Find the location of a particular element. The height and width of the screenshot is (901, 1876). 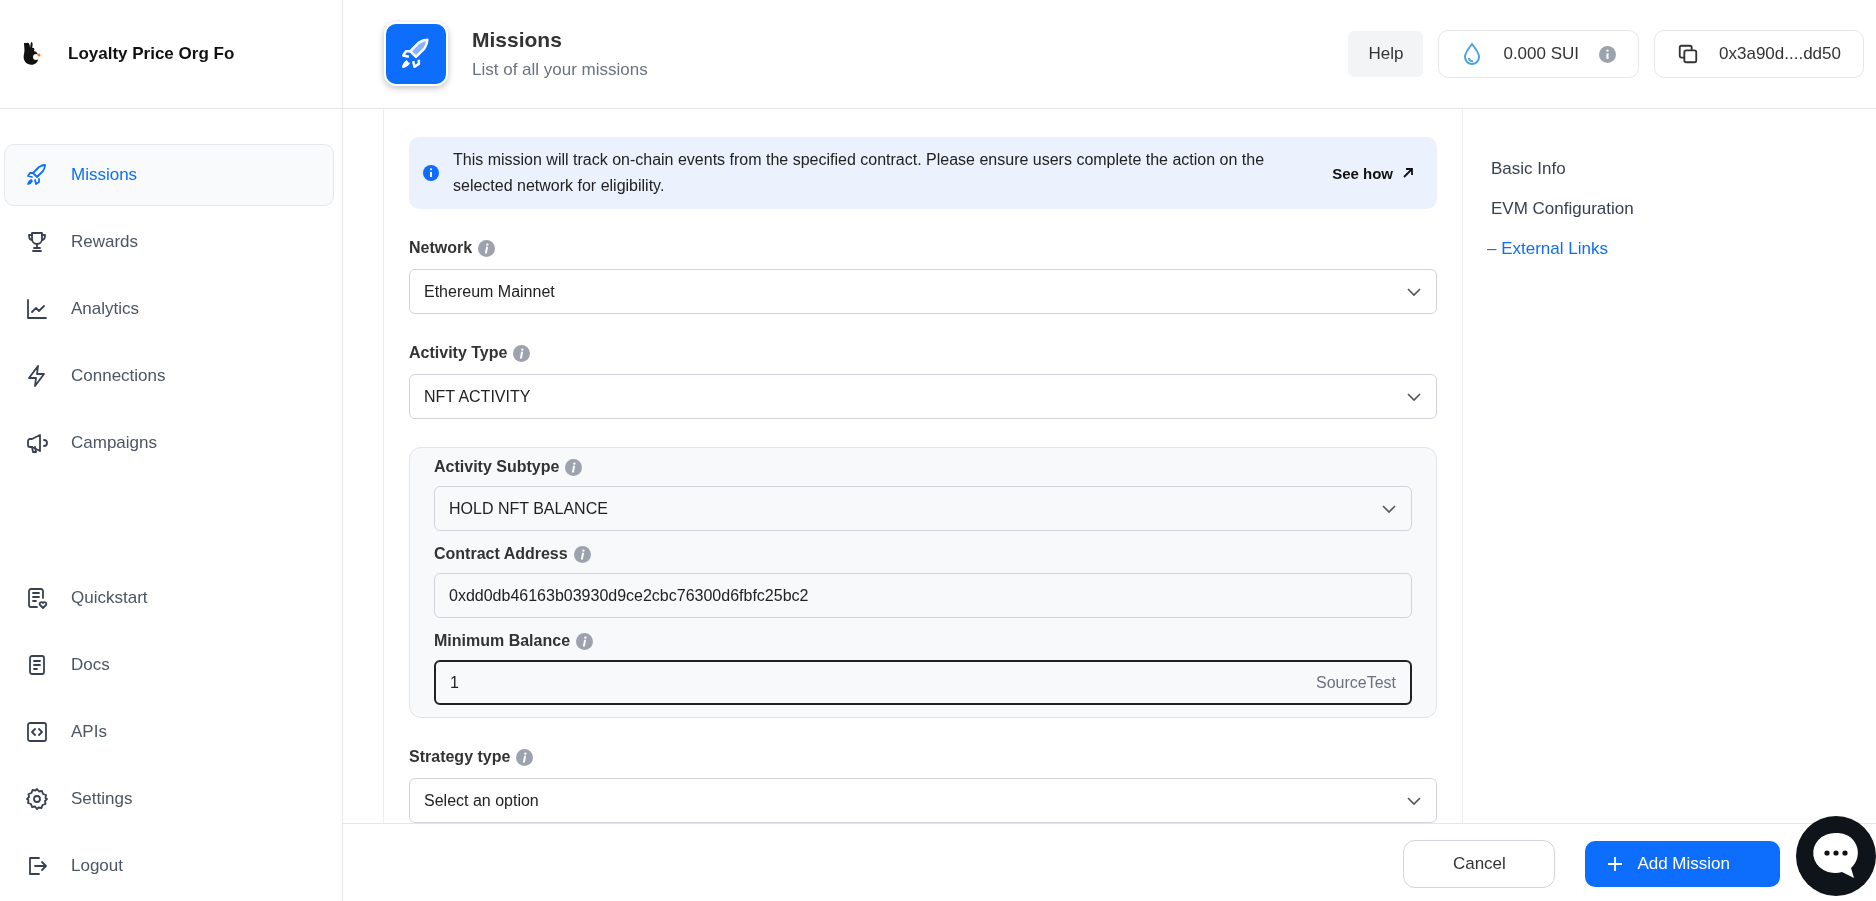

toc-link: – External Links is located at coordinates (1560, 249).